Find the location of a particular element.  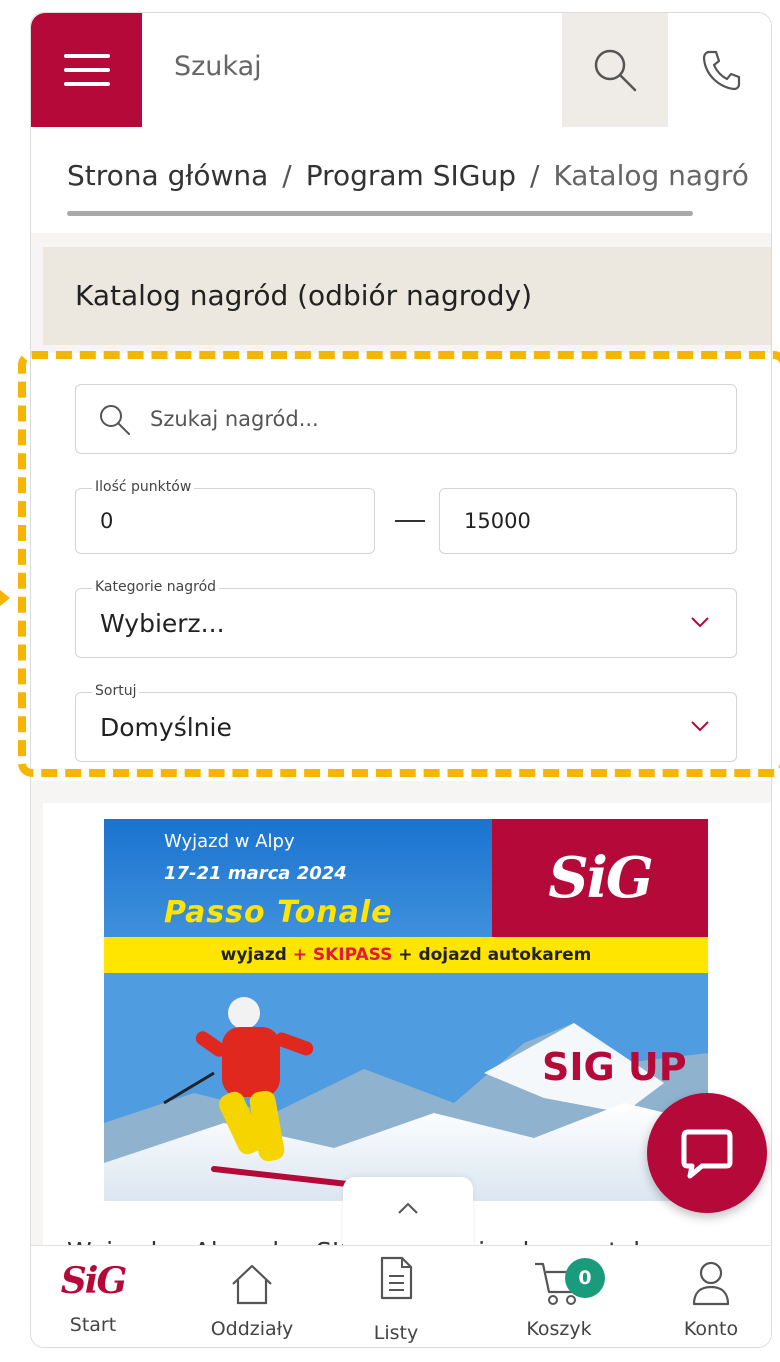

banner-yellow-bar: wyjazd + SKIPASS + dojazd autokarem is located at coordinates (406, 955).